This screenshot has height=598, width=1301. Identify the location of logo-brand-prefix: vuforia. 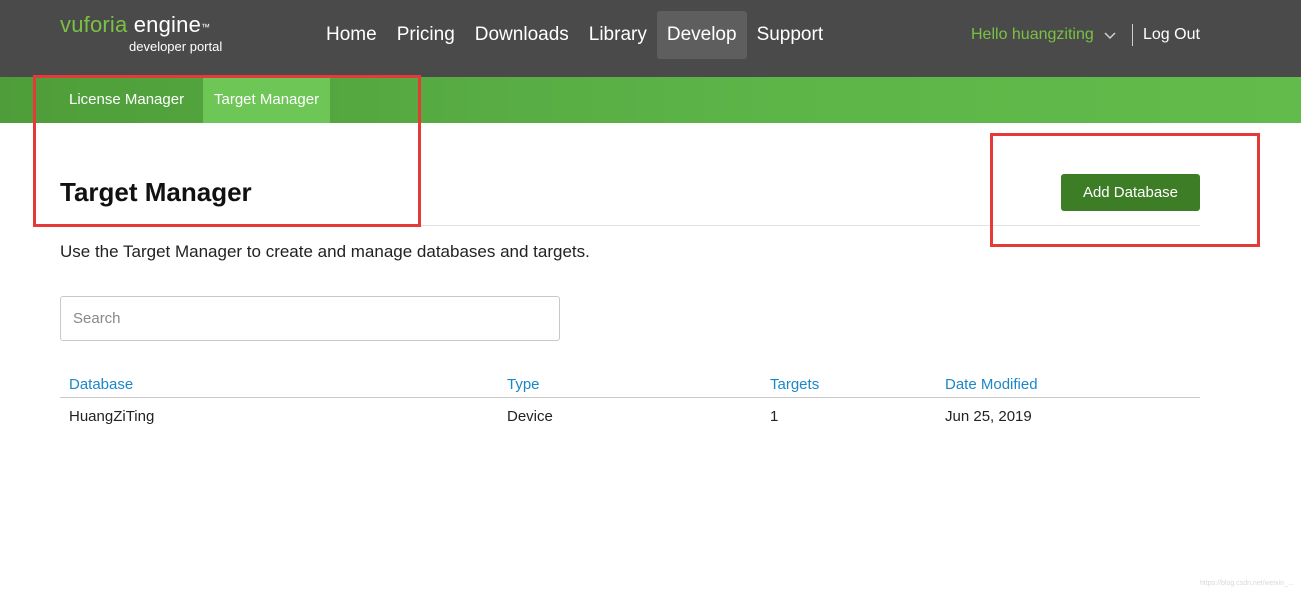
(94, 24).